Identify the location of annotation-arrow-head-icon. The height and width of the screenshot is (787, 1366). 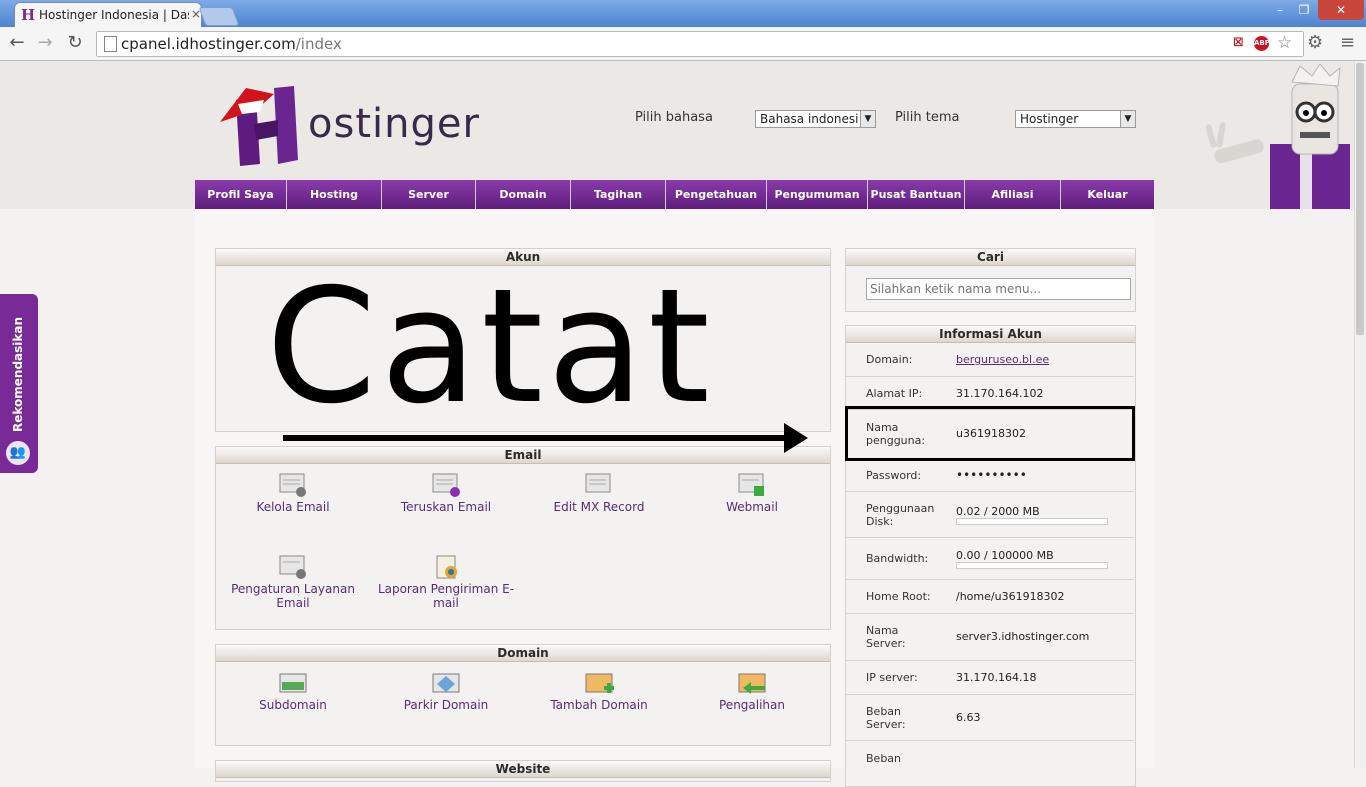
(796, 438).